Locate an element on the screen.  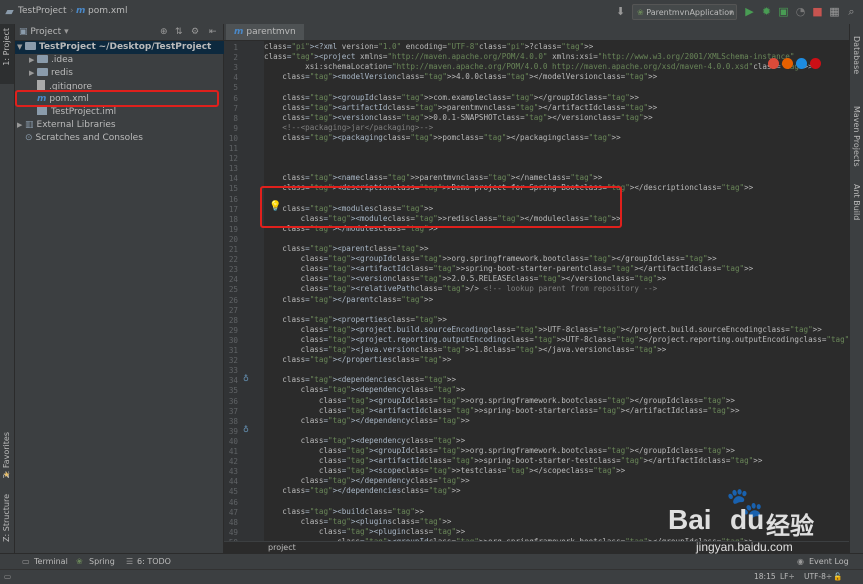
line-number: 14 is located at coordinates (233, 179).